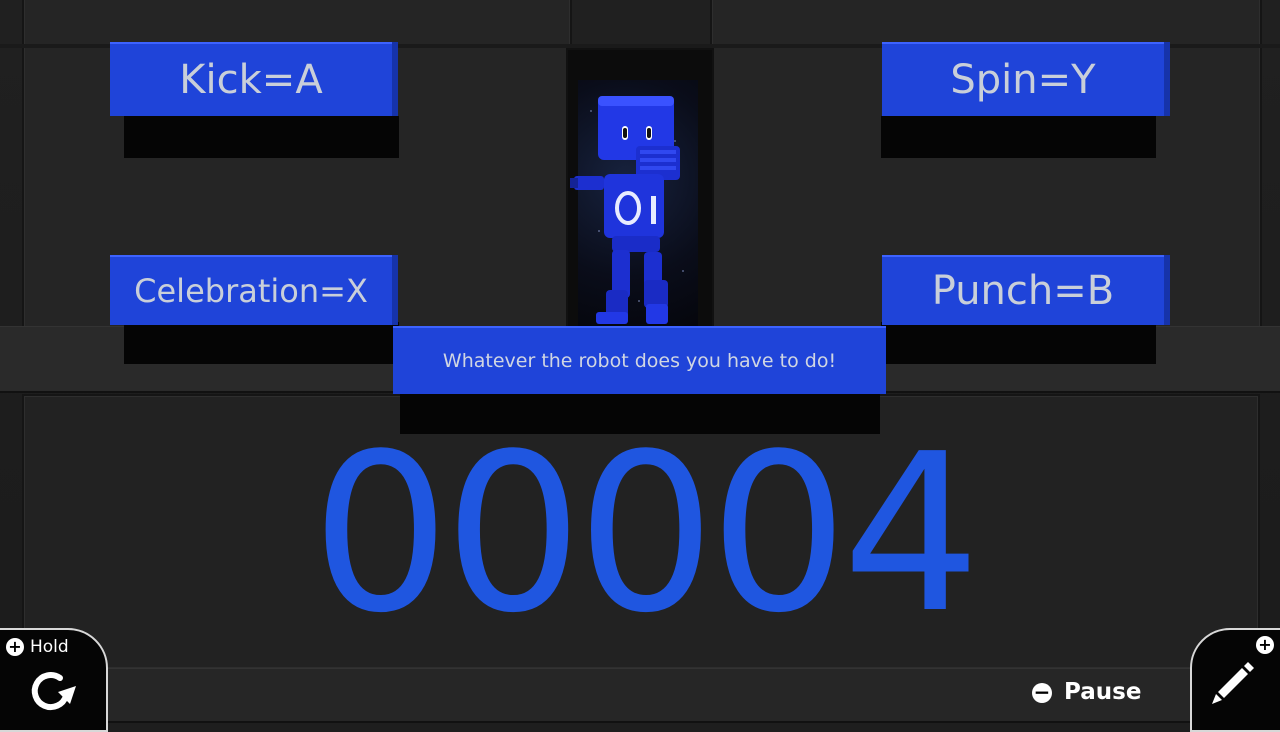 Image resolution: width=1280 pixels, height=732 pixels. I want to click on spin-control-text: Spin=Y, so click(1023, 80).